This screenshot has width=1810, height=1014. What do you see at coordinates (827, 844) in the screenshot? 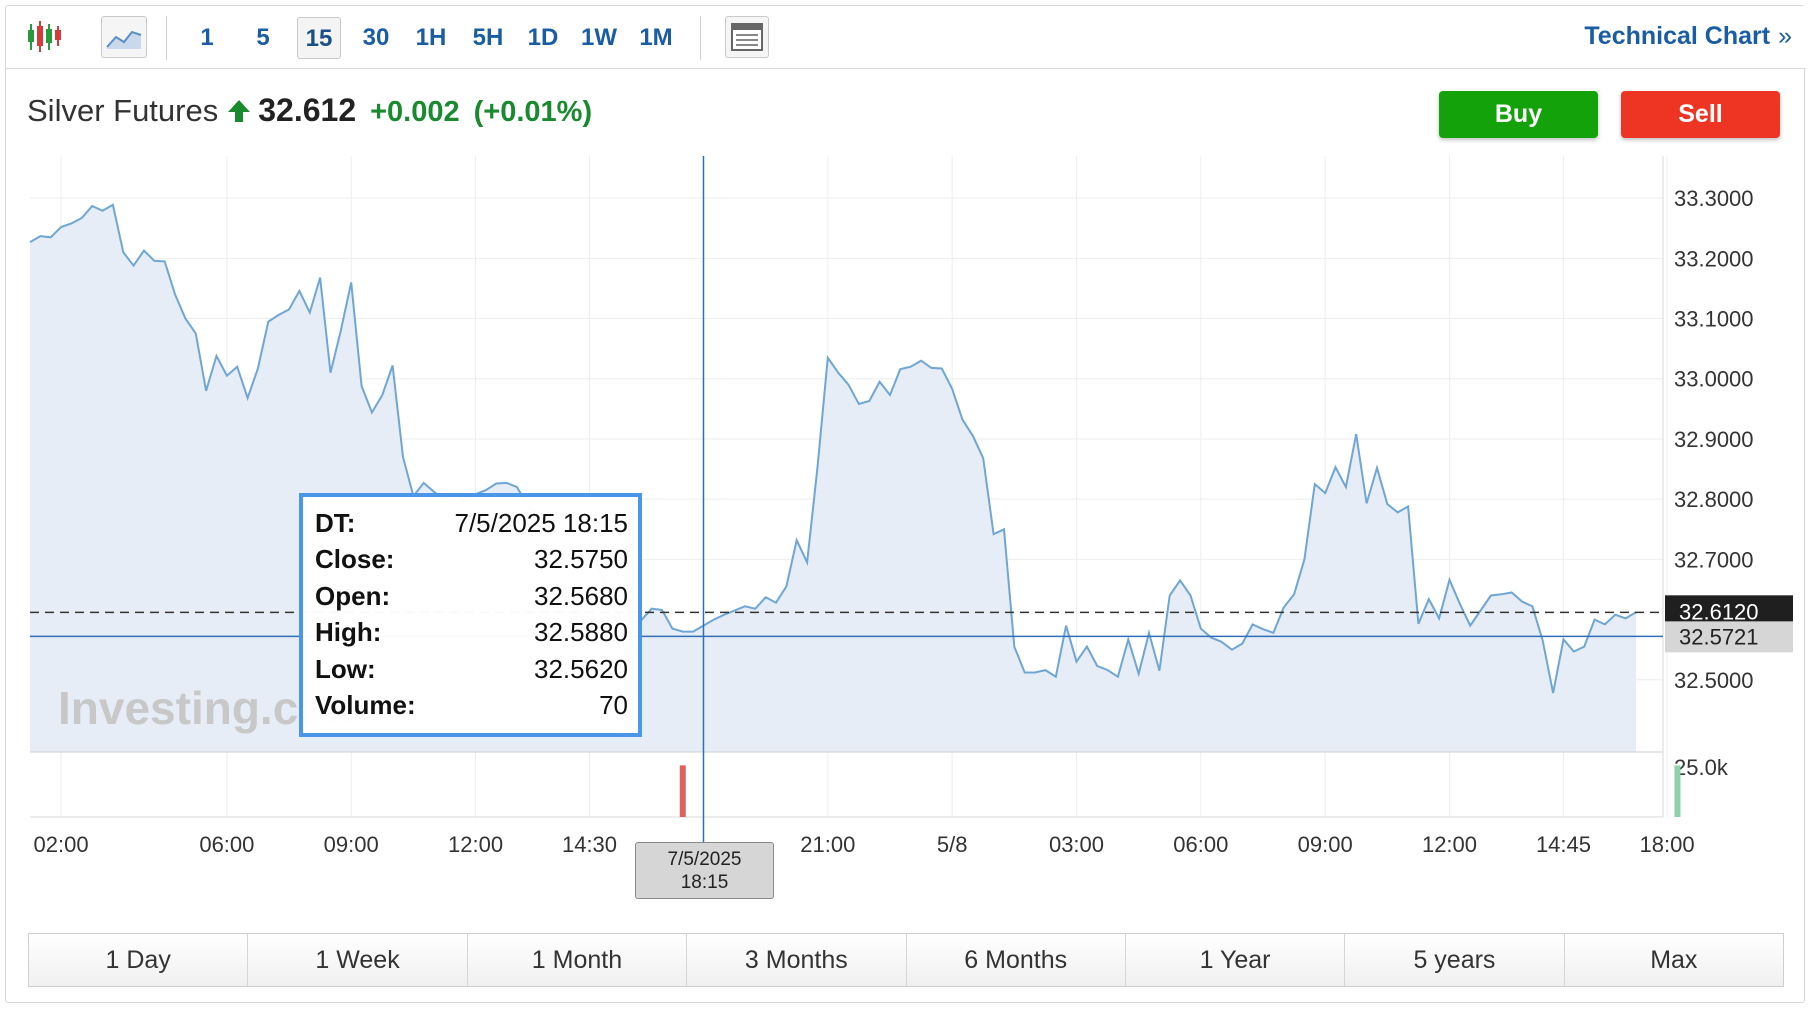
I see `x-tick-label: 21:00` at bounding box center [827, 844].